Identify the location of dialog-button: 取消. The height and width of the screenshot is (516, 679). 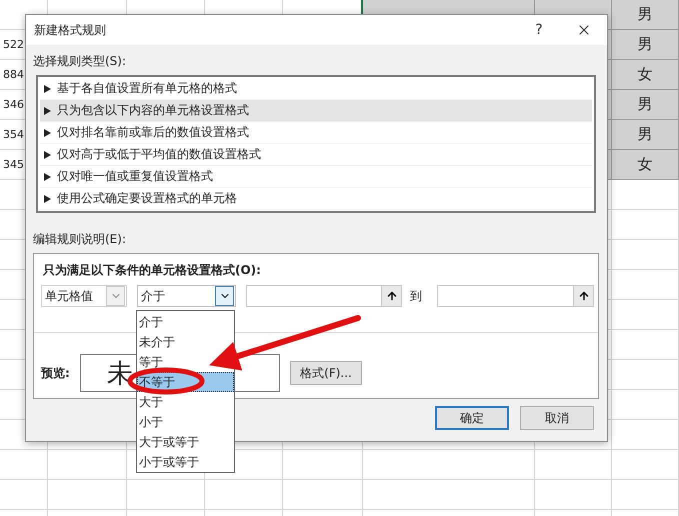
(557, 418).